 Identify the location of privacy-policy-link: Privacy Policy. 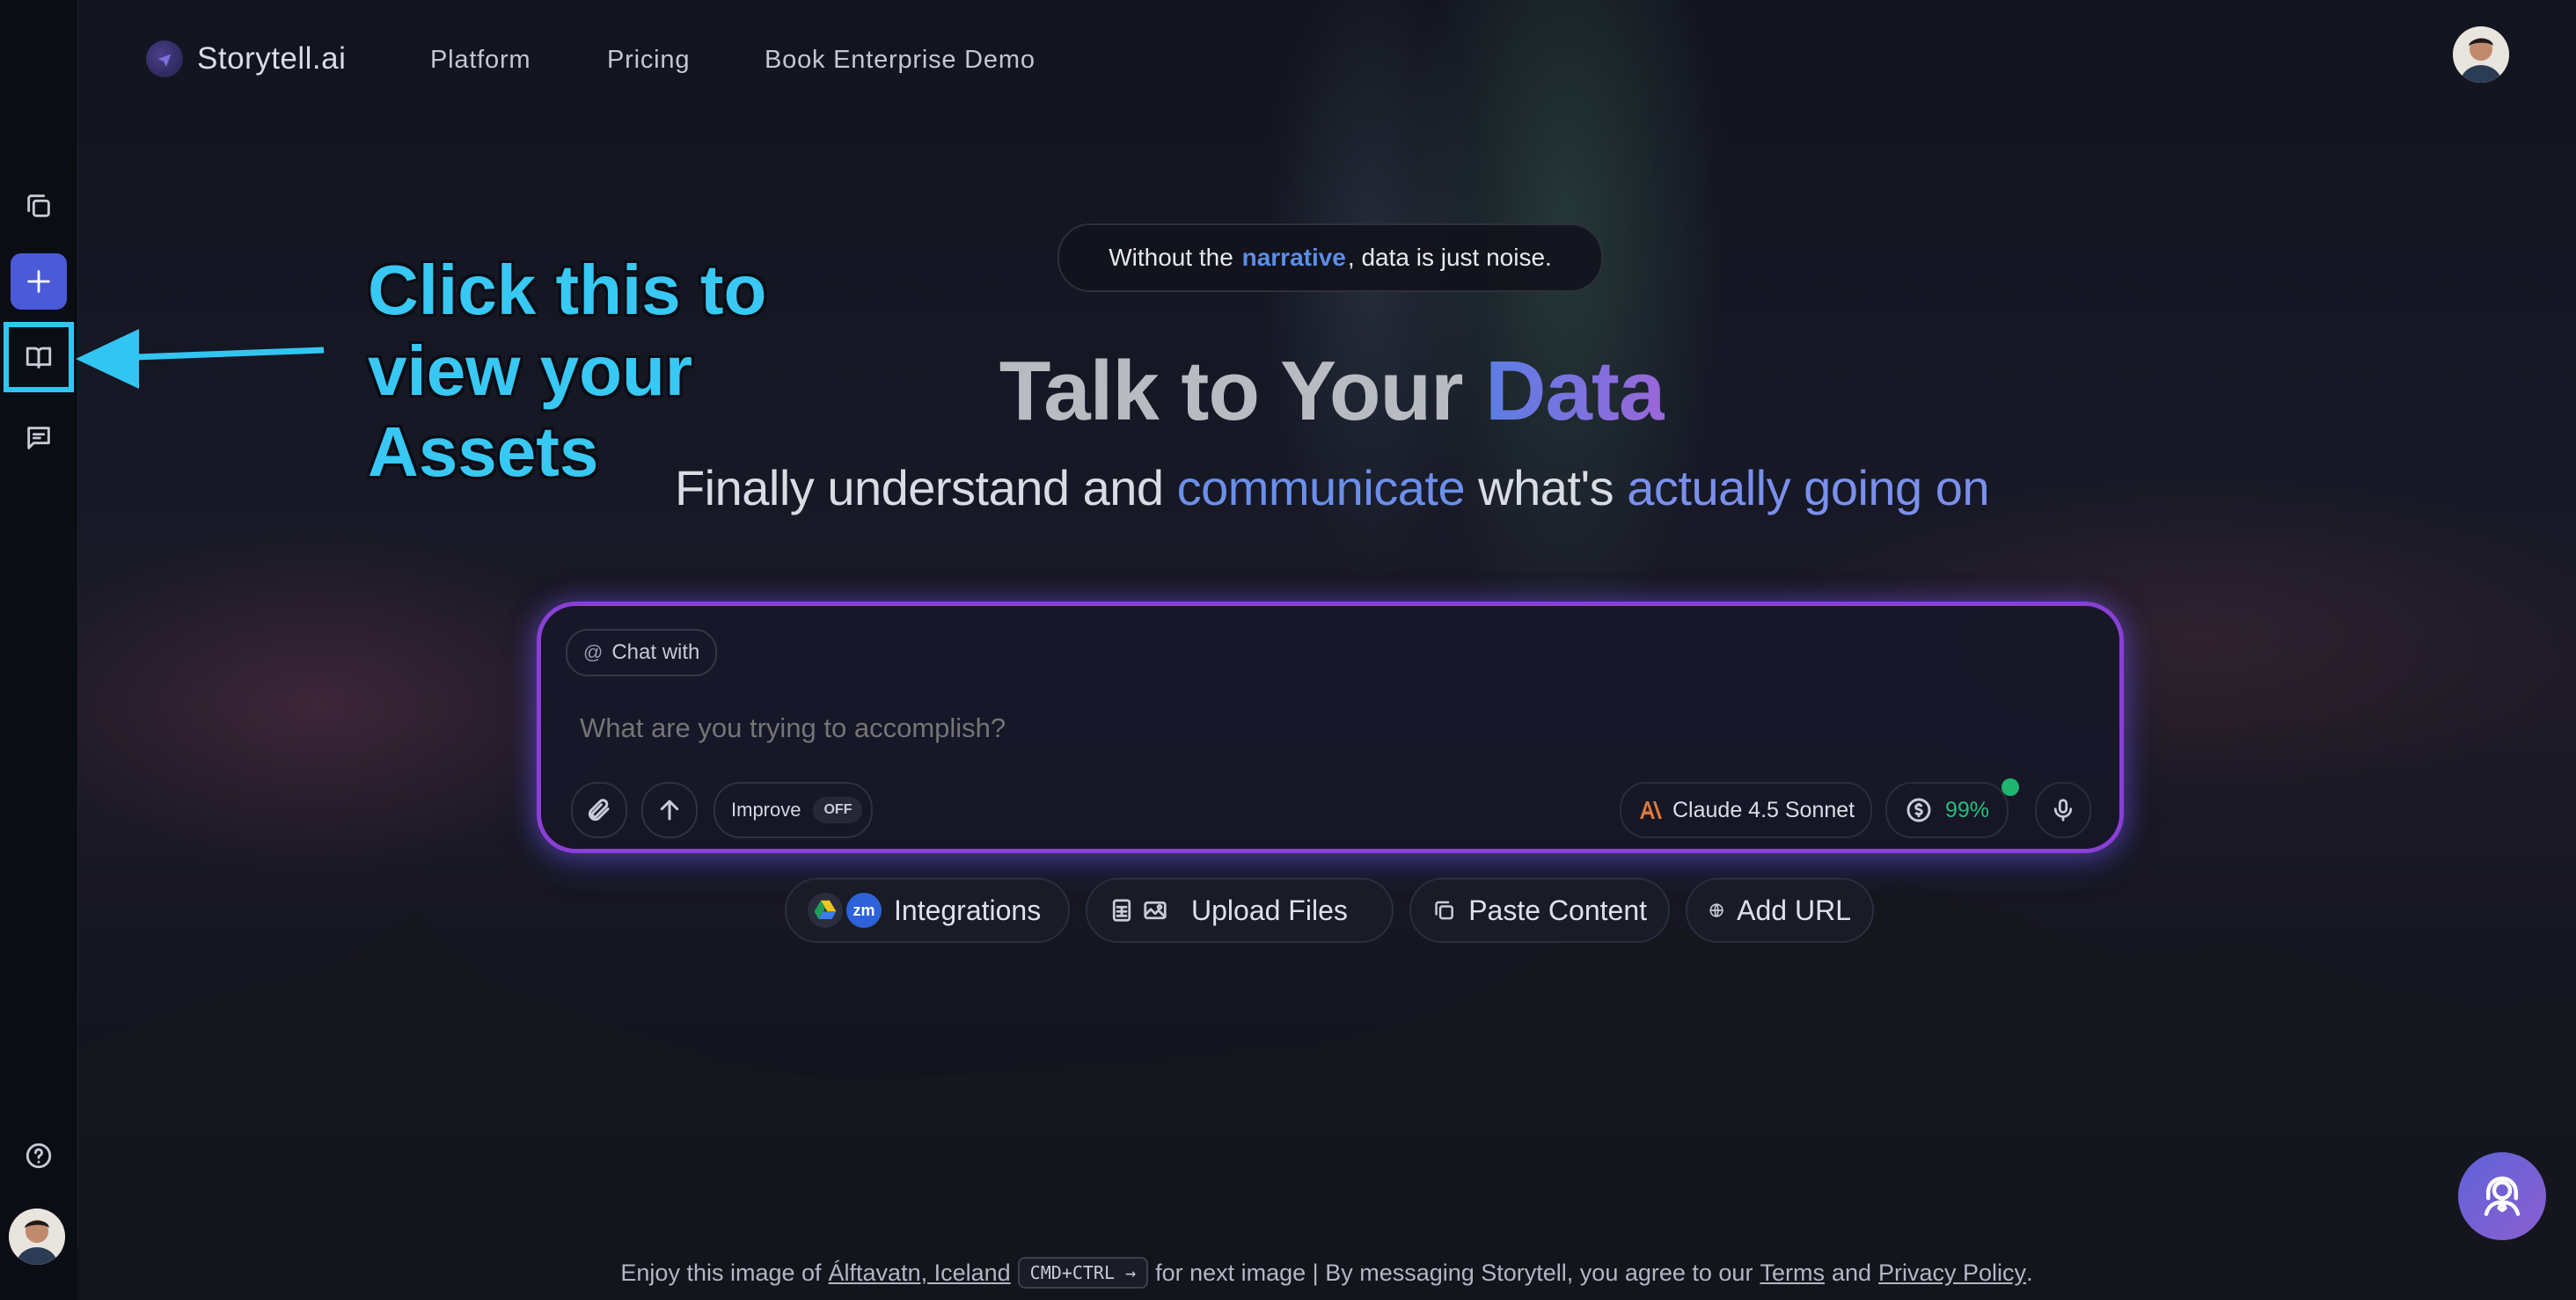
(1952, 1273).